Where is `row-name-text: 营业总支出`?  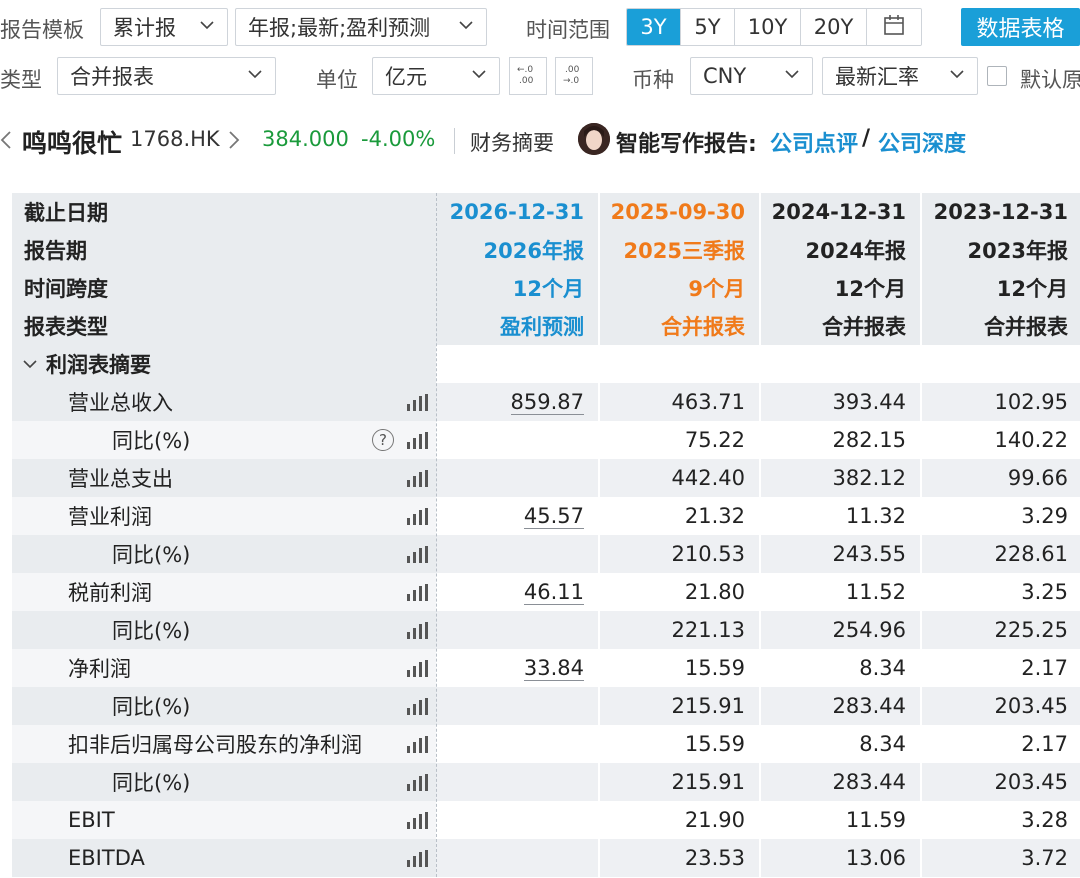
row-name-text: 营业总支出 is located at coordinates (120, 479).